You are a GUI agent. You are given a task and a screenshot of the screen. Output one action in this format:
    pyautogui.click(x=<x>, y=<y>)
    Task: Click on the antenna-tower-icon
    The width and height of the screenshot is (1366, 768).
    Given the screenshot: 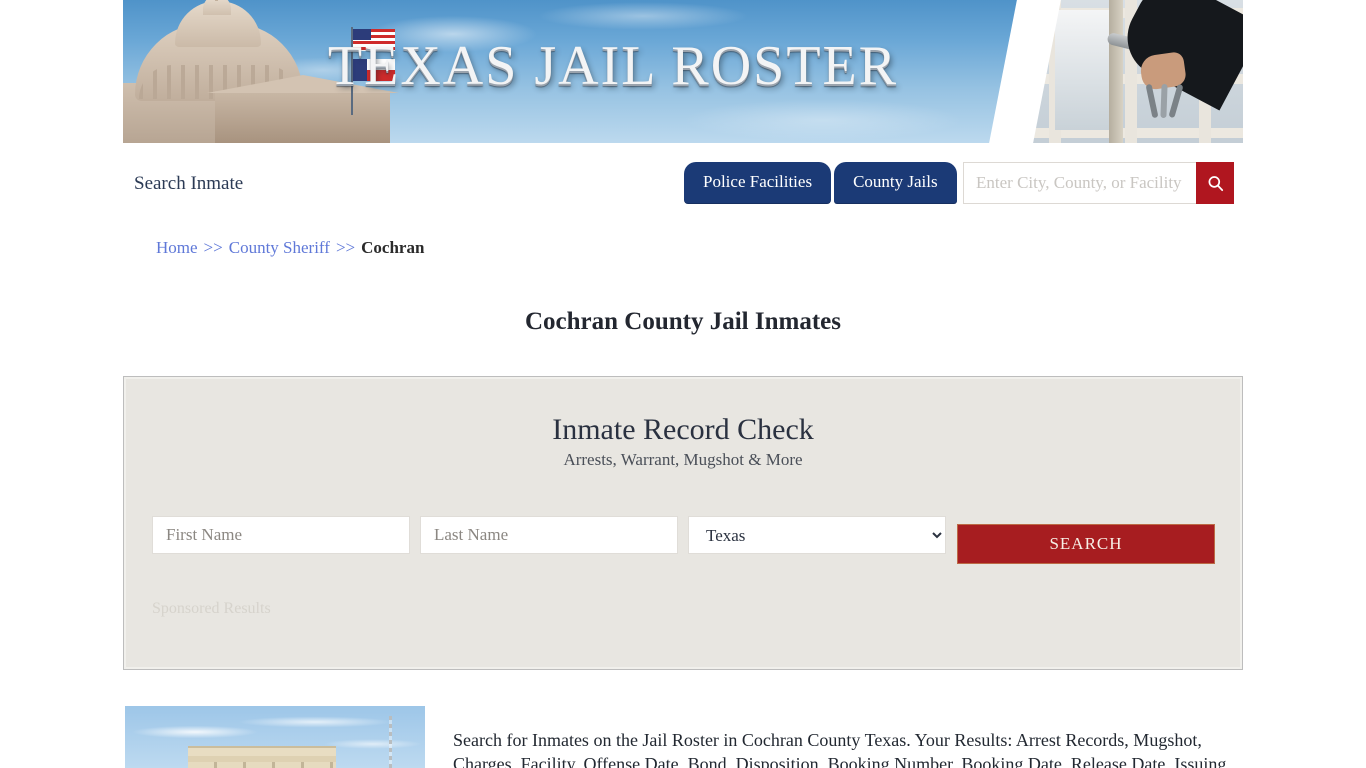 What is the action you would take?
    pyautogui.click(x=390, y=742)
    